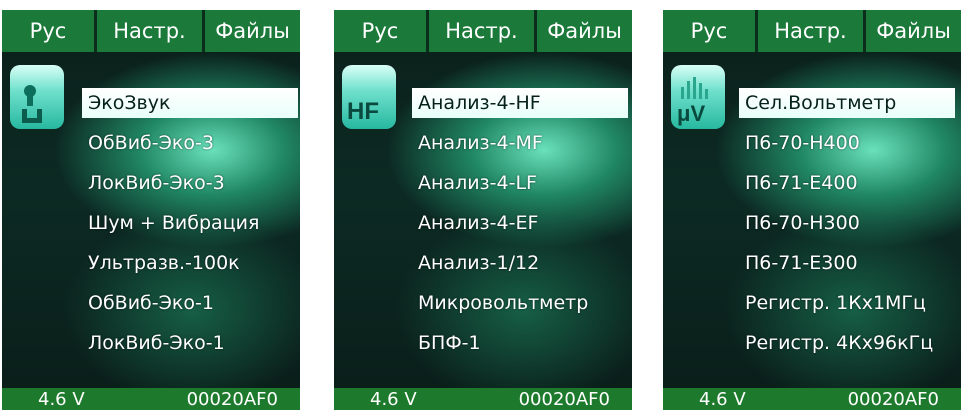 Image resolution: width=963 pixels, height=410 pixels. What do you see at coordinates (802, 143) in the screenshot?
I see `menu-item: П6-70-Н400` at bounding box center [802, 143].